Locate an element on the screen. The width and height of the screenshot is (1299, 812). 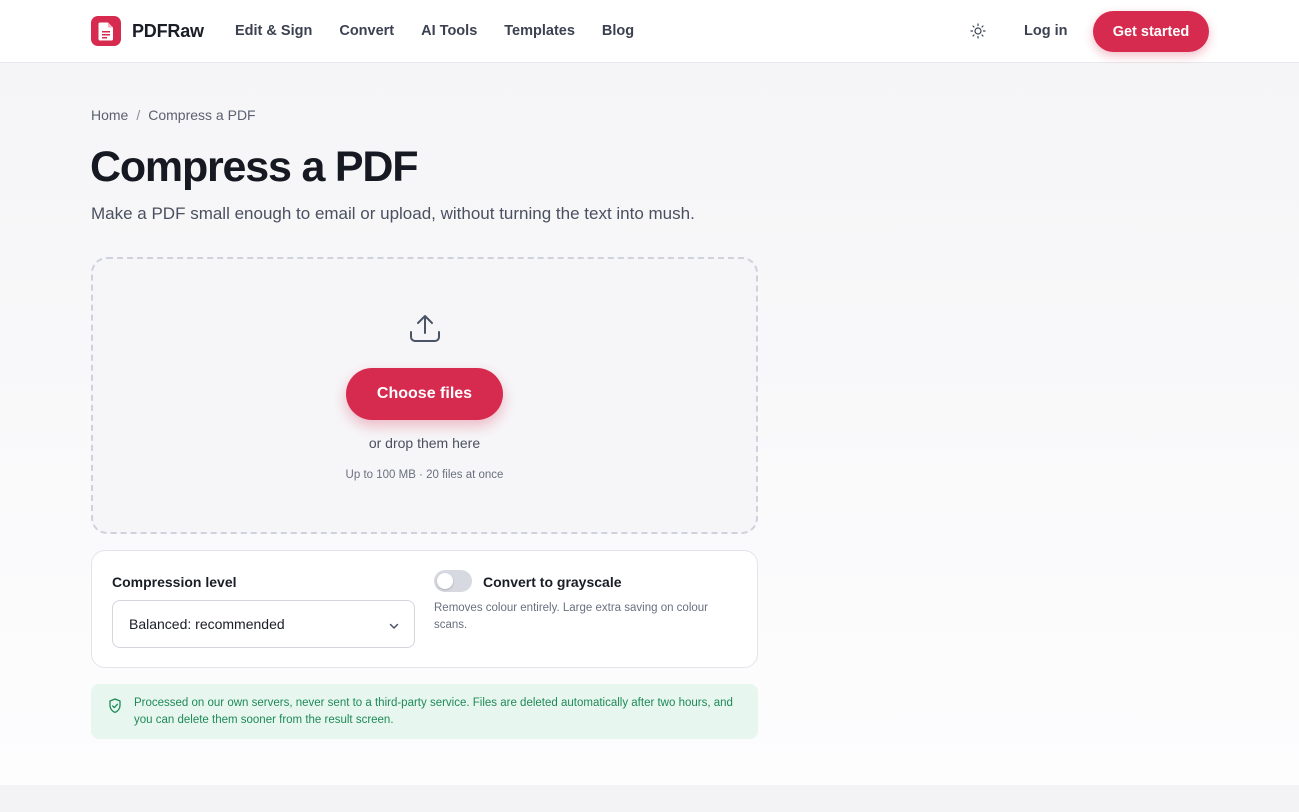
compression-level-select: Balanced: recommended is located at coordinates (263, 624).